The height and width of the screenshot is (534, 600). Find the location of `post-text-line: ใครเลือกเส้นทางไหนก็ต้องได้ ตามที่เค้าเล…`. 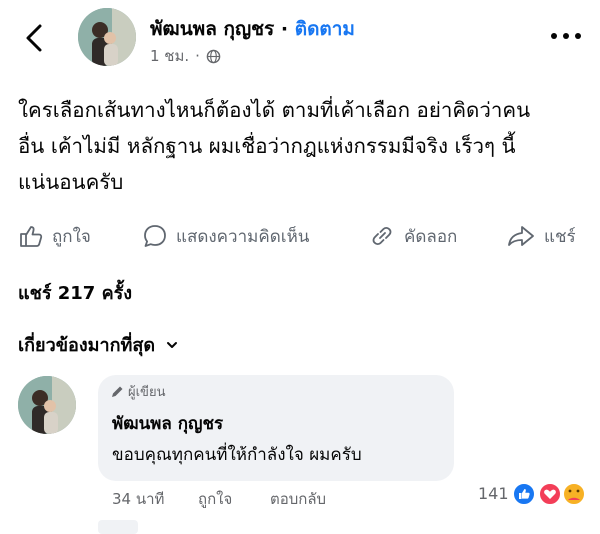

post-text-line: ใครเลือกเส้นทางไหนก็ต้องได้ ตามที่เค้าเล… is located at coordinates (274, 110).